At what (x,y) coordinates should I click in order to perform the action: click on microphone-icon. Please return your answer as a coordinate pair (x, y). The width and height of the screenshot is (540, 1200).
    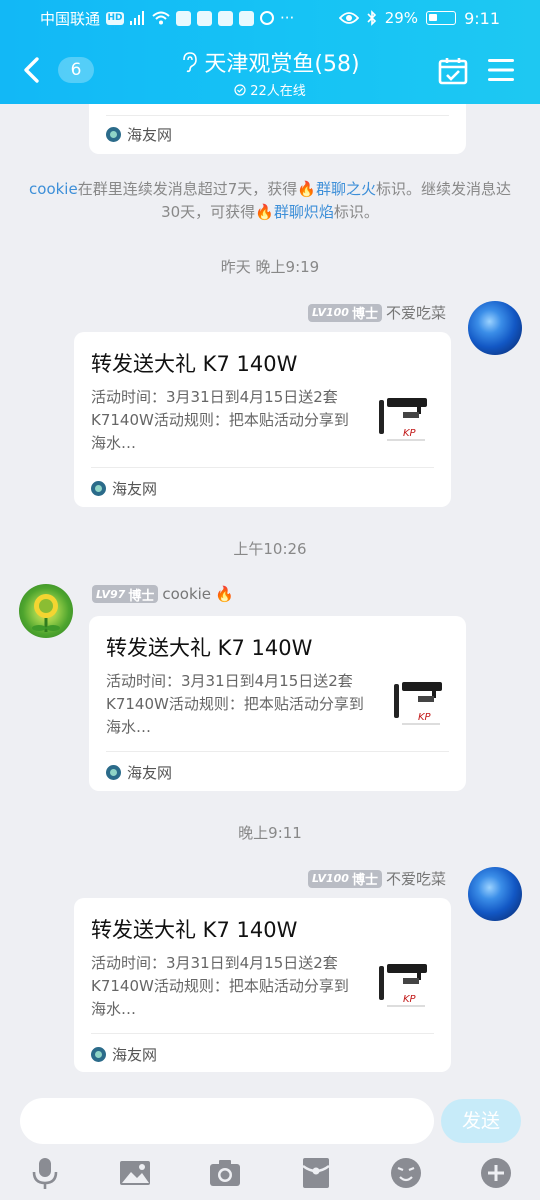
    Looking at the image, I should click on (45, 1173).